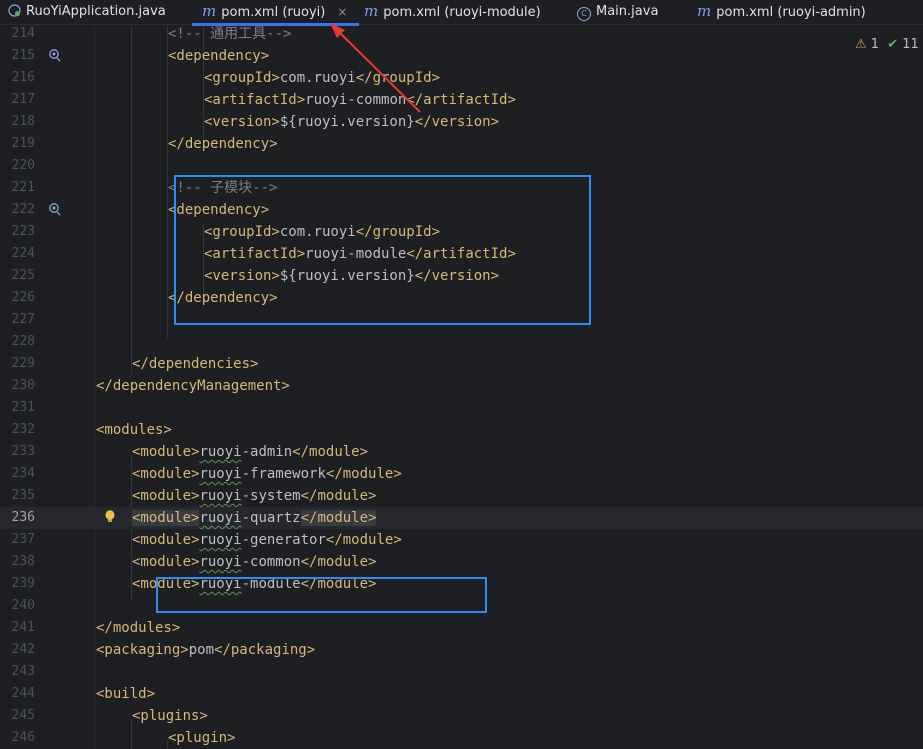 Image resolution: width=923 pixels, height=749 pixels. What do you see at coordinates (110, 517) in the screenshot?
I see `lightbulb-intention-icon` at bounding box center [110, 517].